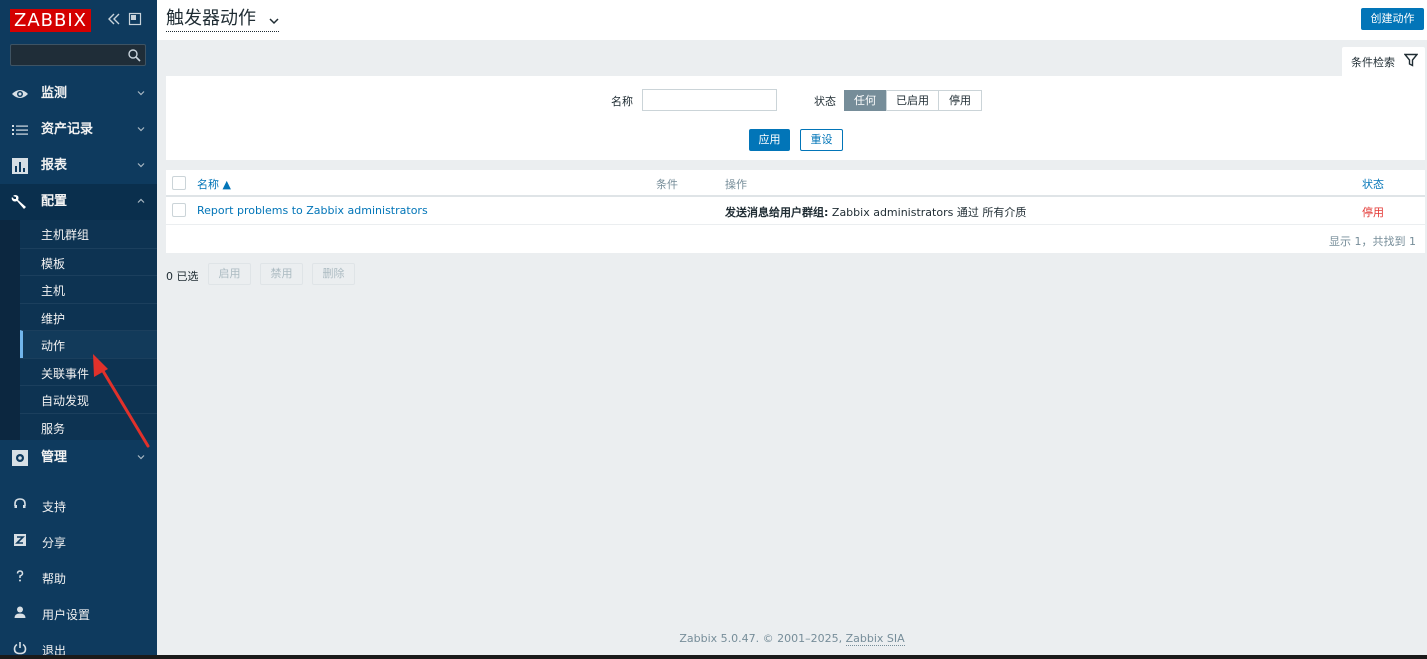  Describe the element at coordinates (88, 289) in the screenshot. I see `submenu-hosts: 主机` at that location.